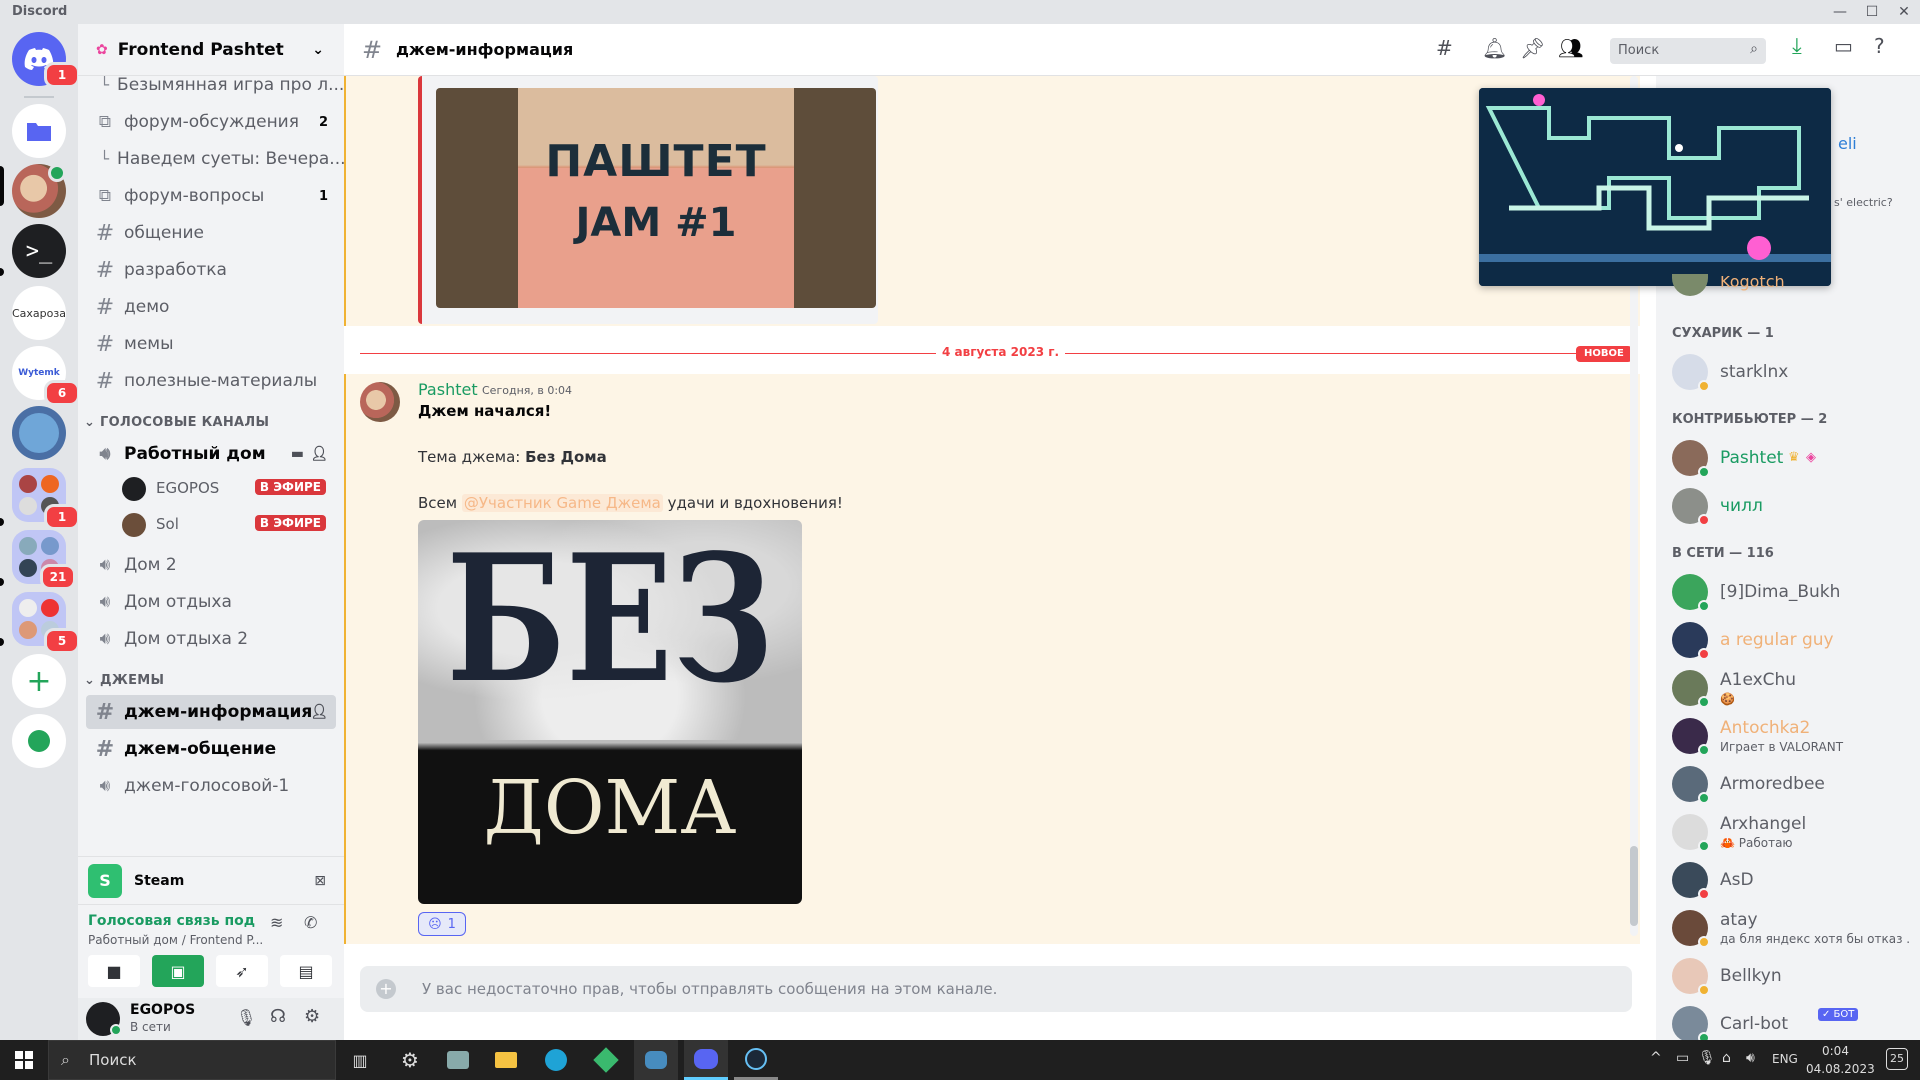  I want to click on member-item: чилл, so click(1792, 506).